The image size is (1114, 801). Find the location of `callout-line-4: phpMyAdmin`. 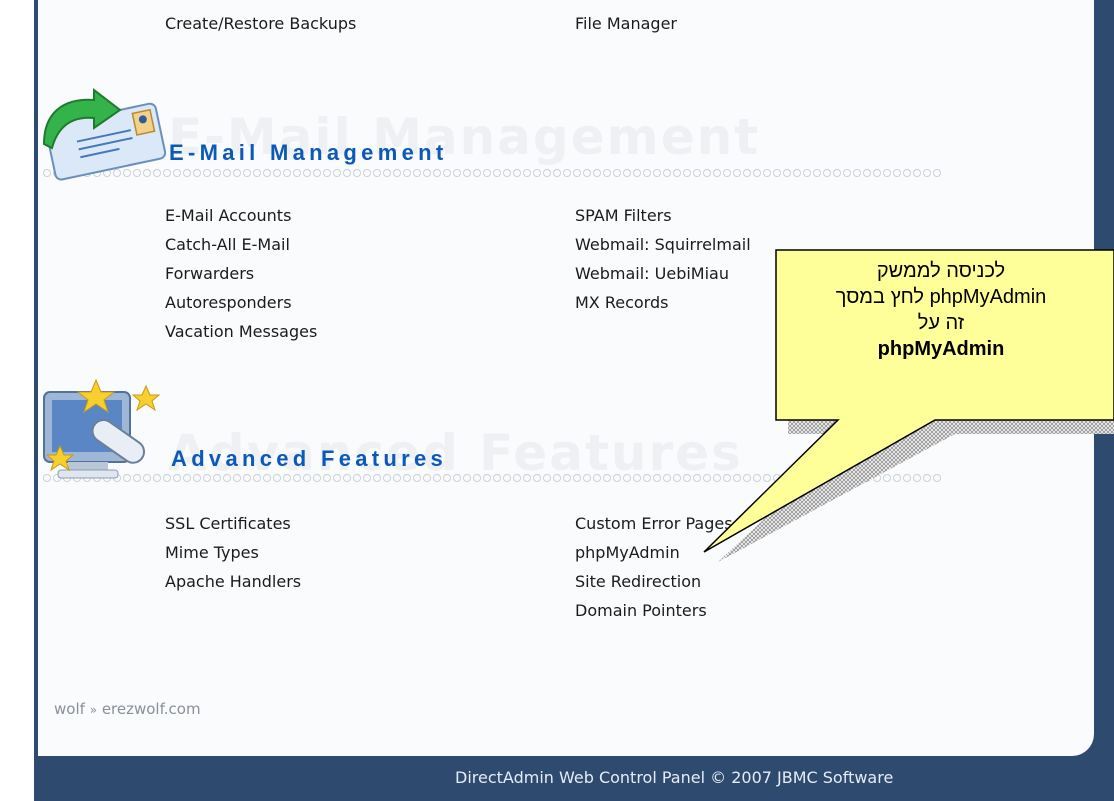

callout-line-4: phpMyAdmin is located at coordinates (941, 349).